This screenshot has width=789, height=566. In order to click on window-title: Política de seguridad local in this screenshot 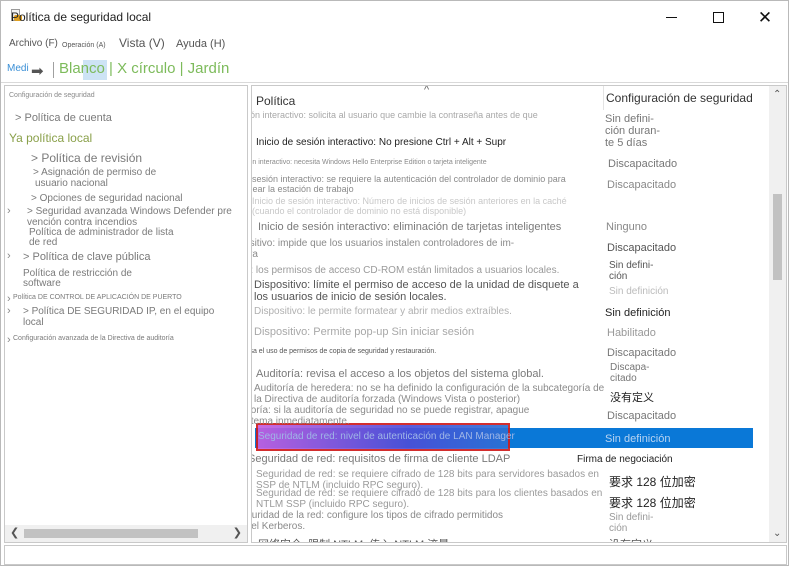, I will do `click(81, 17)`.